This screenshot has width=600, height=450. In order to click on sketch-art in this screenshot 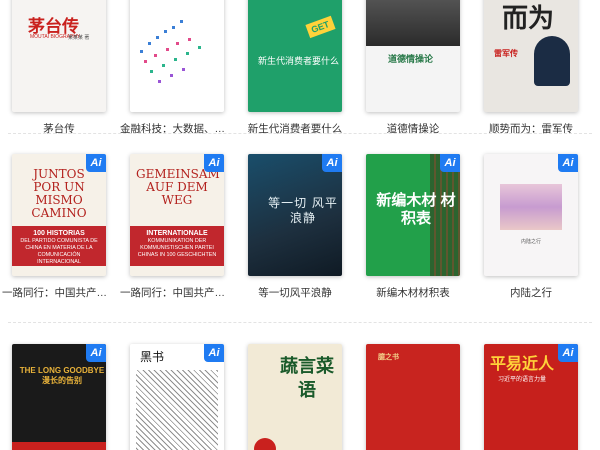, I will do `click(177, 410)`.